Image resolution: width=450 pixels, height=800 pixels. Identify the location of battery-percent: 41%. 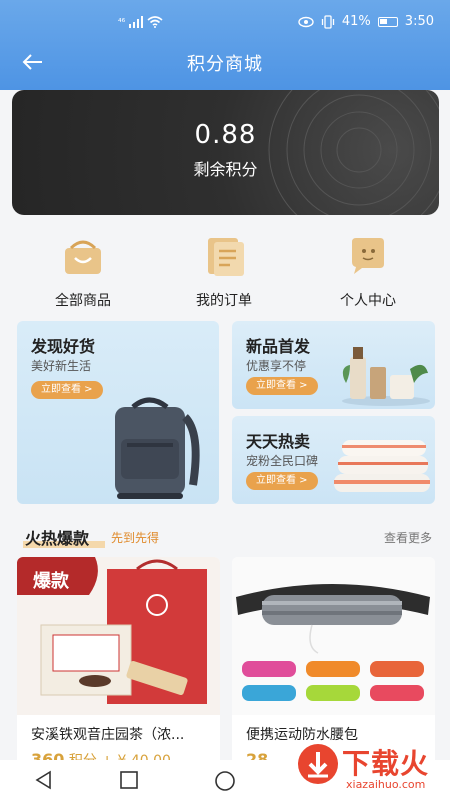
(356, 21).